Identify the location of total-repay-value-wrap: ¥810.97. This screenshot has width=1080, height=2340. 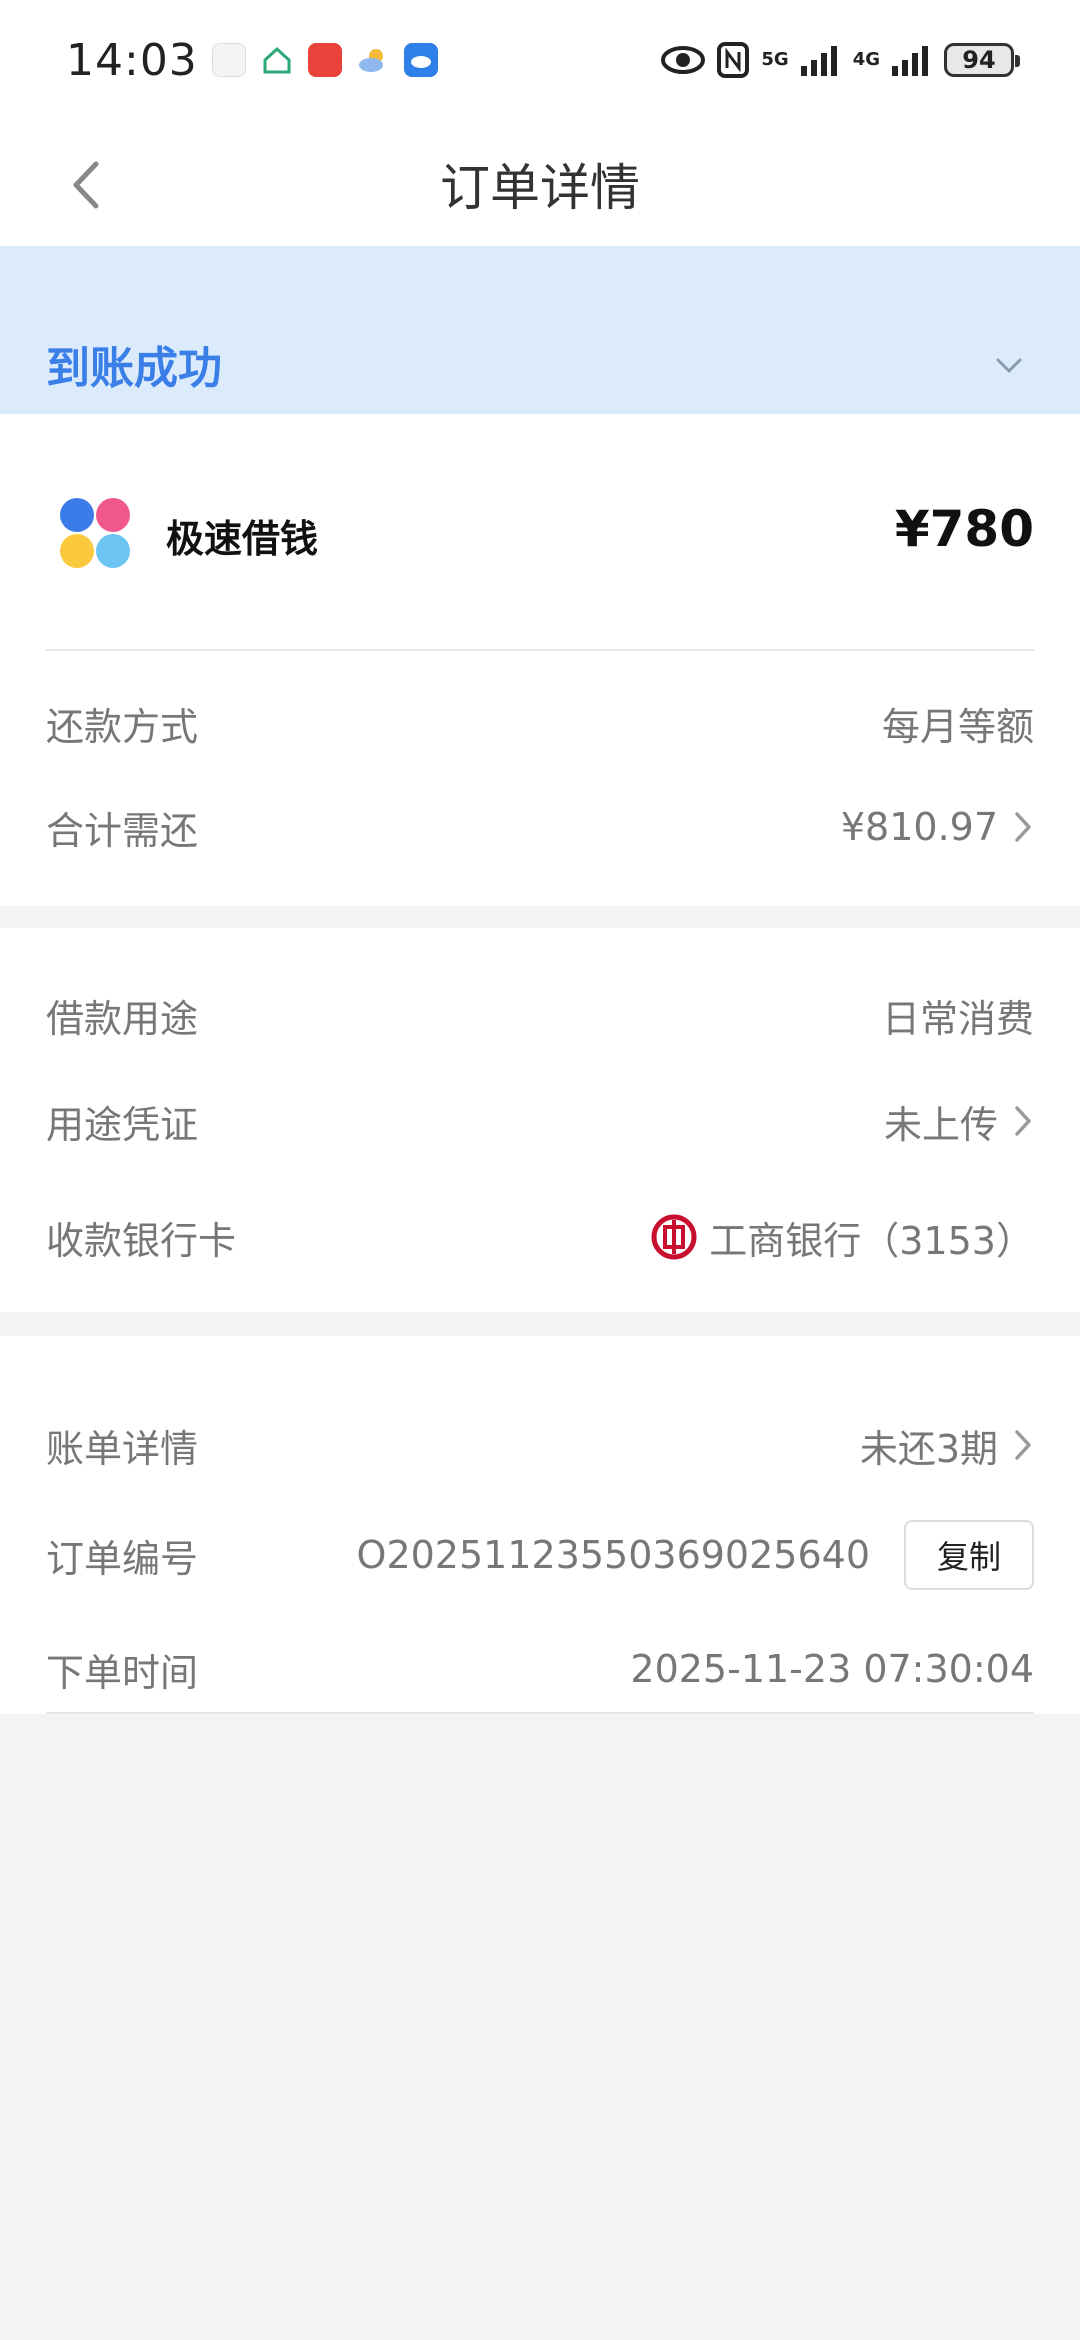
(937, 827).